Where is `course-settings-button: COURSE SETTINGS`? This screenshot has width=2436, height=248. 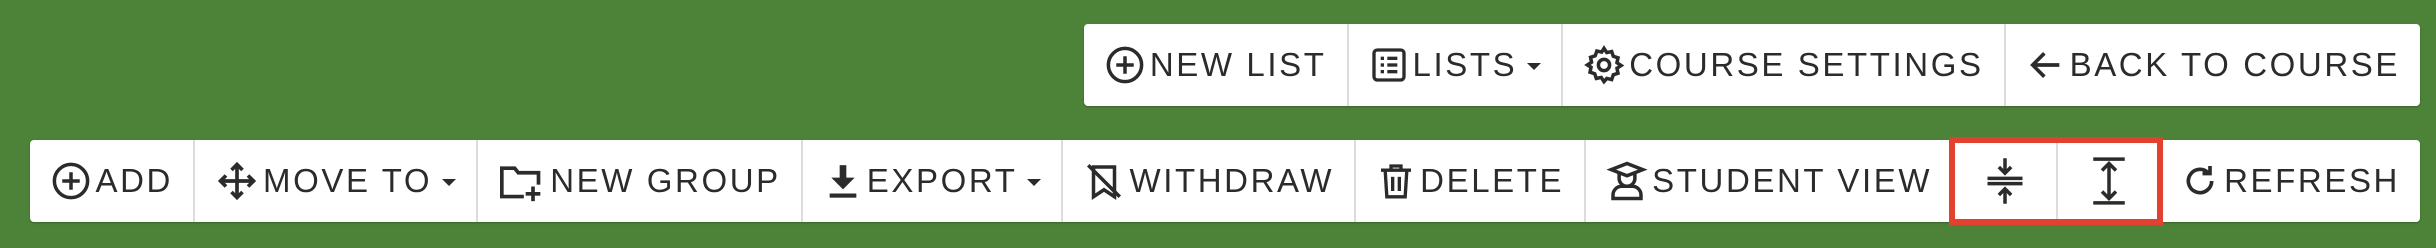
course-settings-button: COURSE SETTINGS is located at coordinates (1782, 65).